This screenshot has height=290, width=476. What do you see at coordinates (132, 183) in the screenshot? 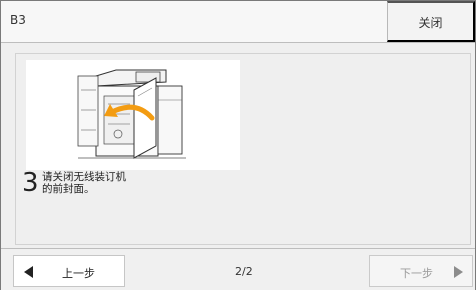
I see `step-instruction: 请关闭无线装订机 的前封面。` at bounding box center [132, 183].